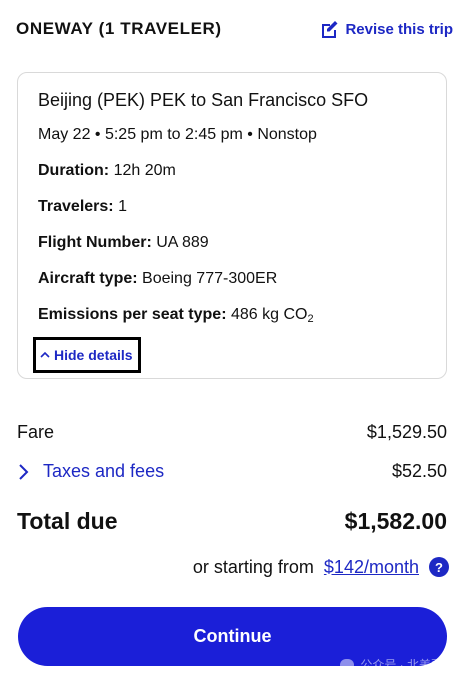 The width and height of the screenshot is (469, 685). Describe the element at coordinates (253, 566) in the screenshot. I see `starting-text: or starting from` at that location.